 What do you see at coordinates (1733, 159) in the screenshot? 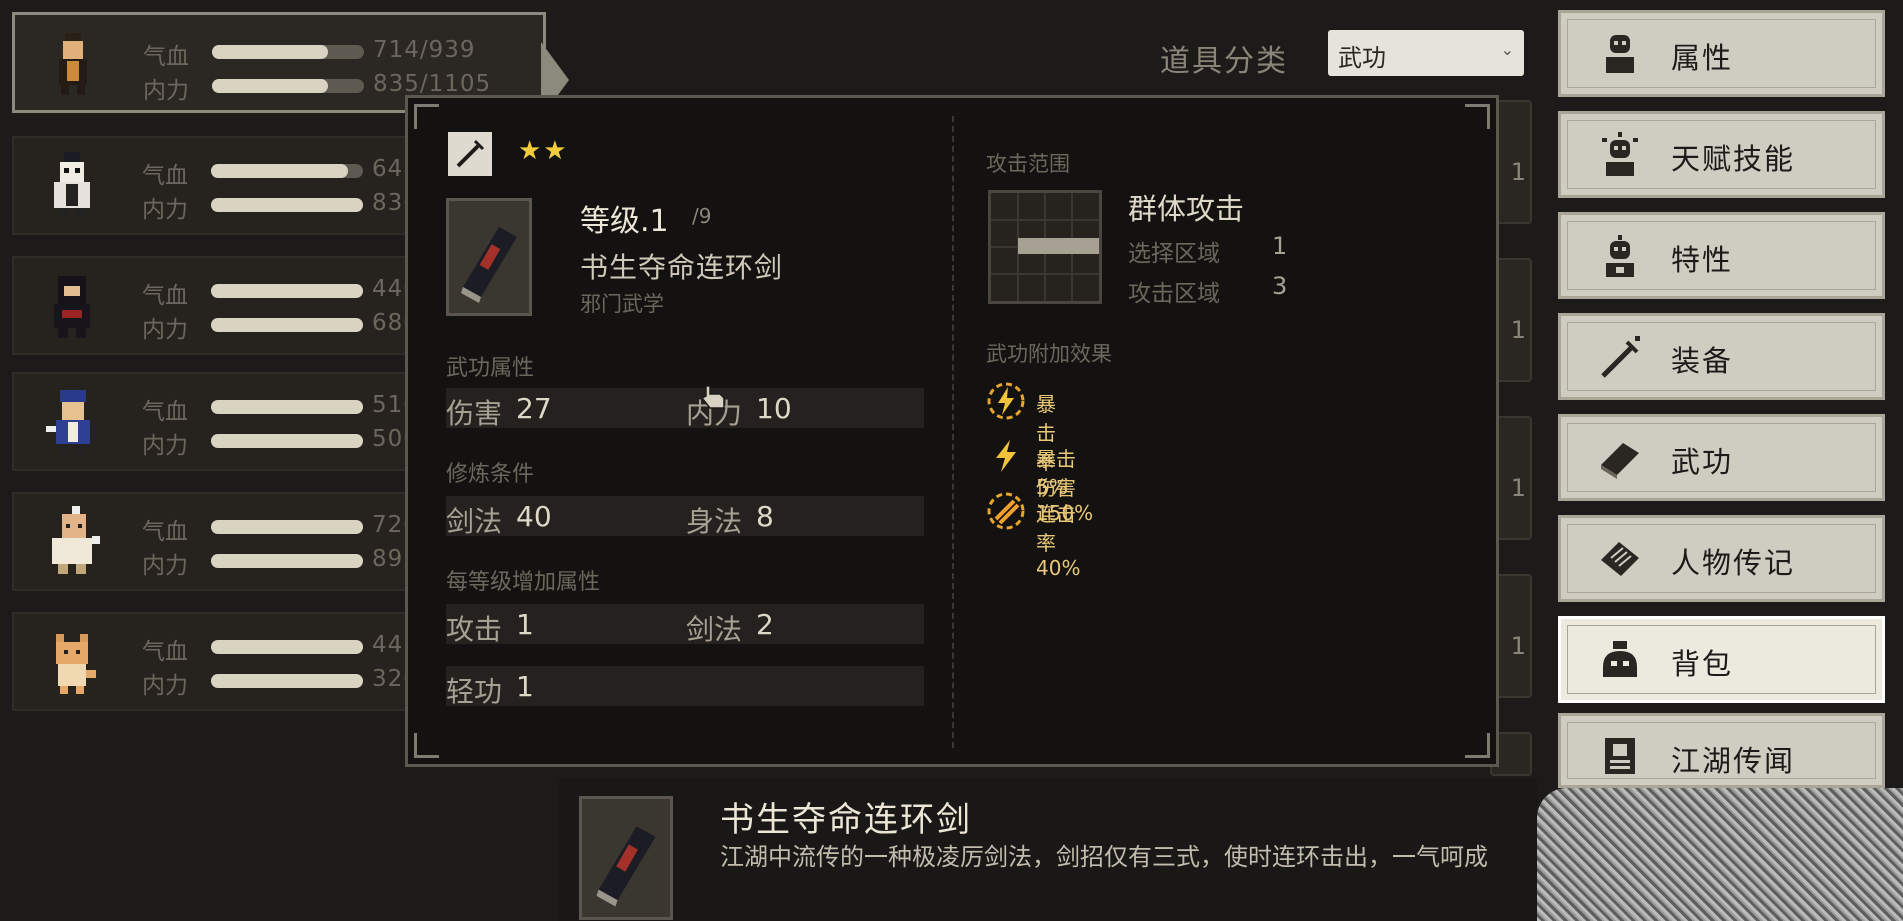
I see `menu-label: 天赋技能` at bounding box center [1733, 159].